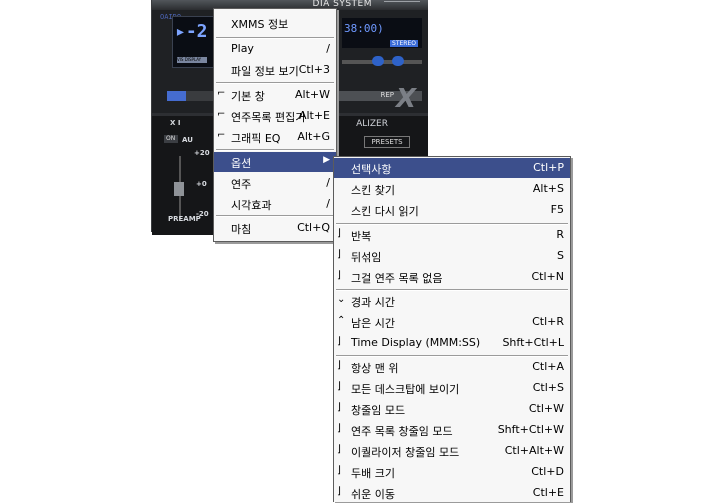 The image size is (720, 503). What do you see at coordinates (387, 142) in the screenshot?
I see `presets-button: PRESETS` at bounding box center [387, 142].